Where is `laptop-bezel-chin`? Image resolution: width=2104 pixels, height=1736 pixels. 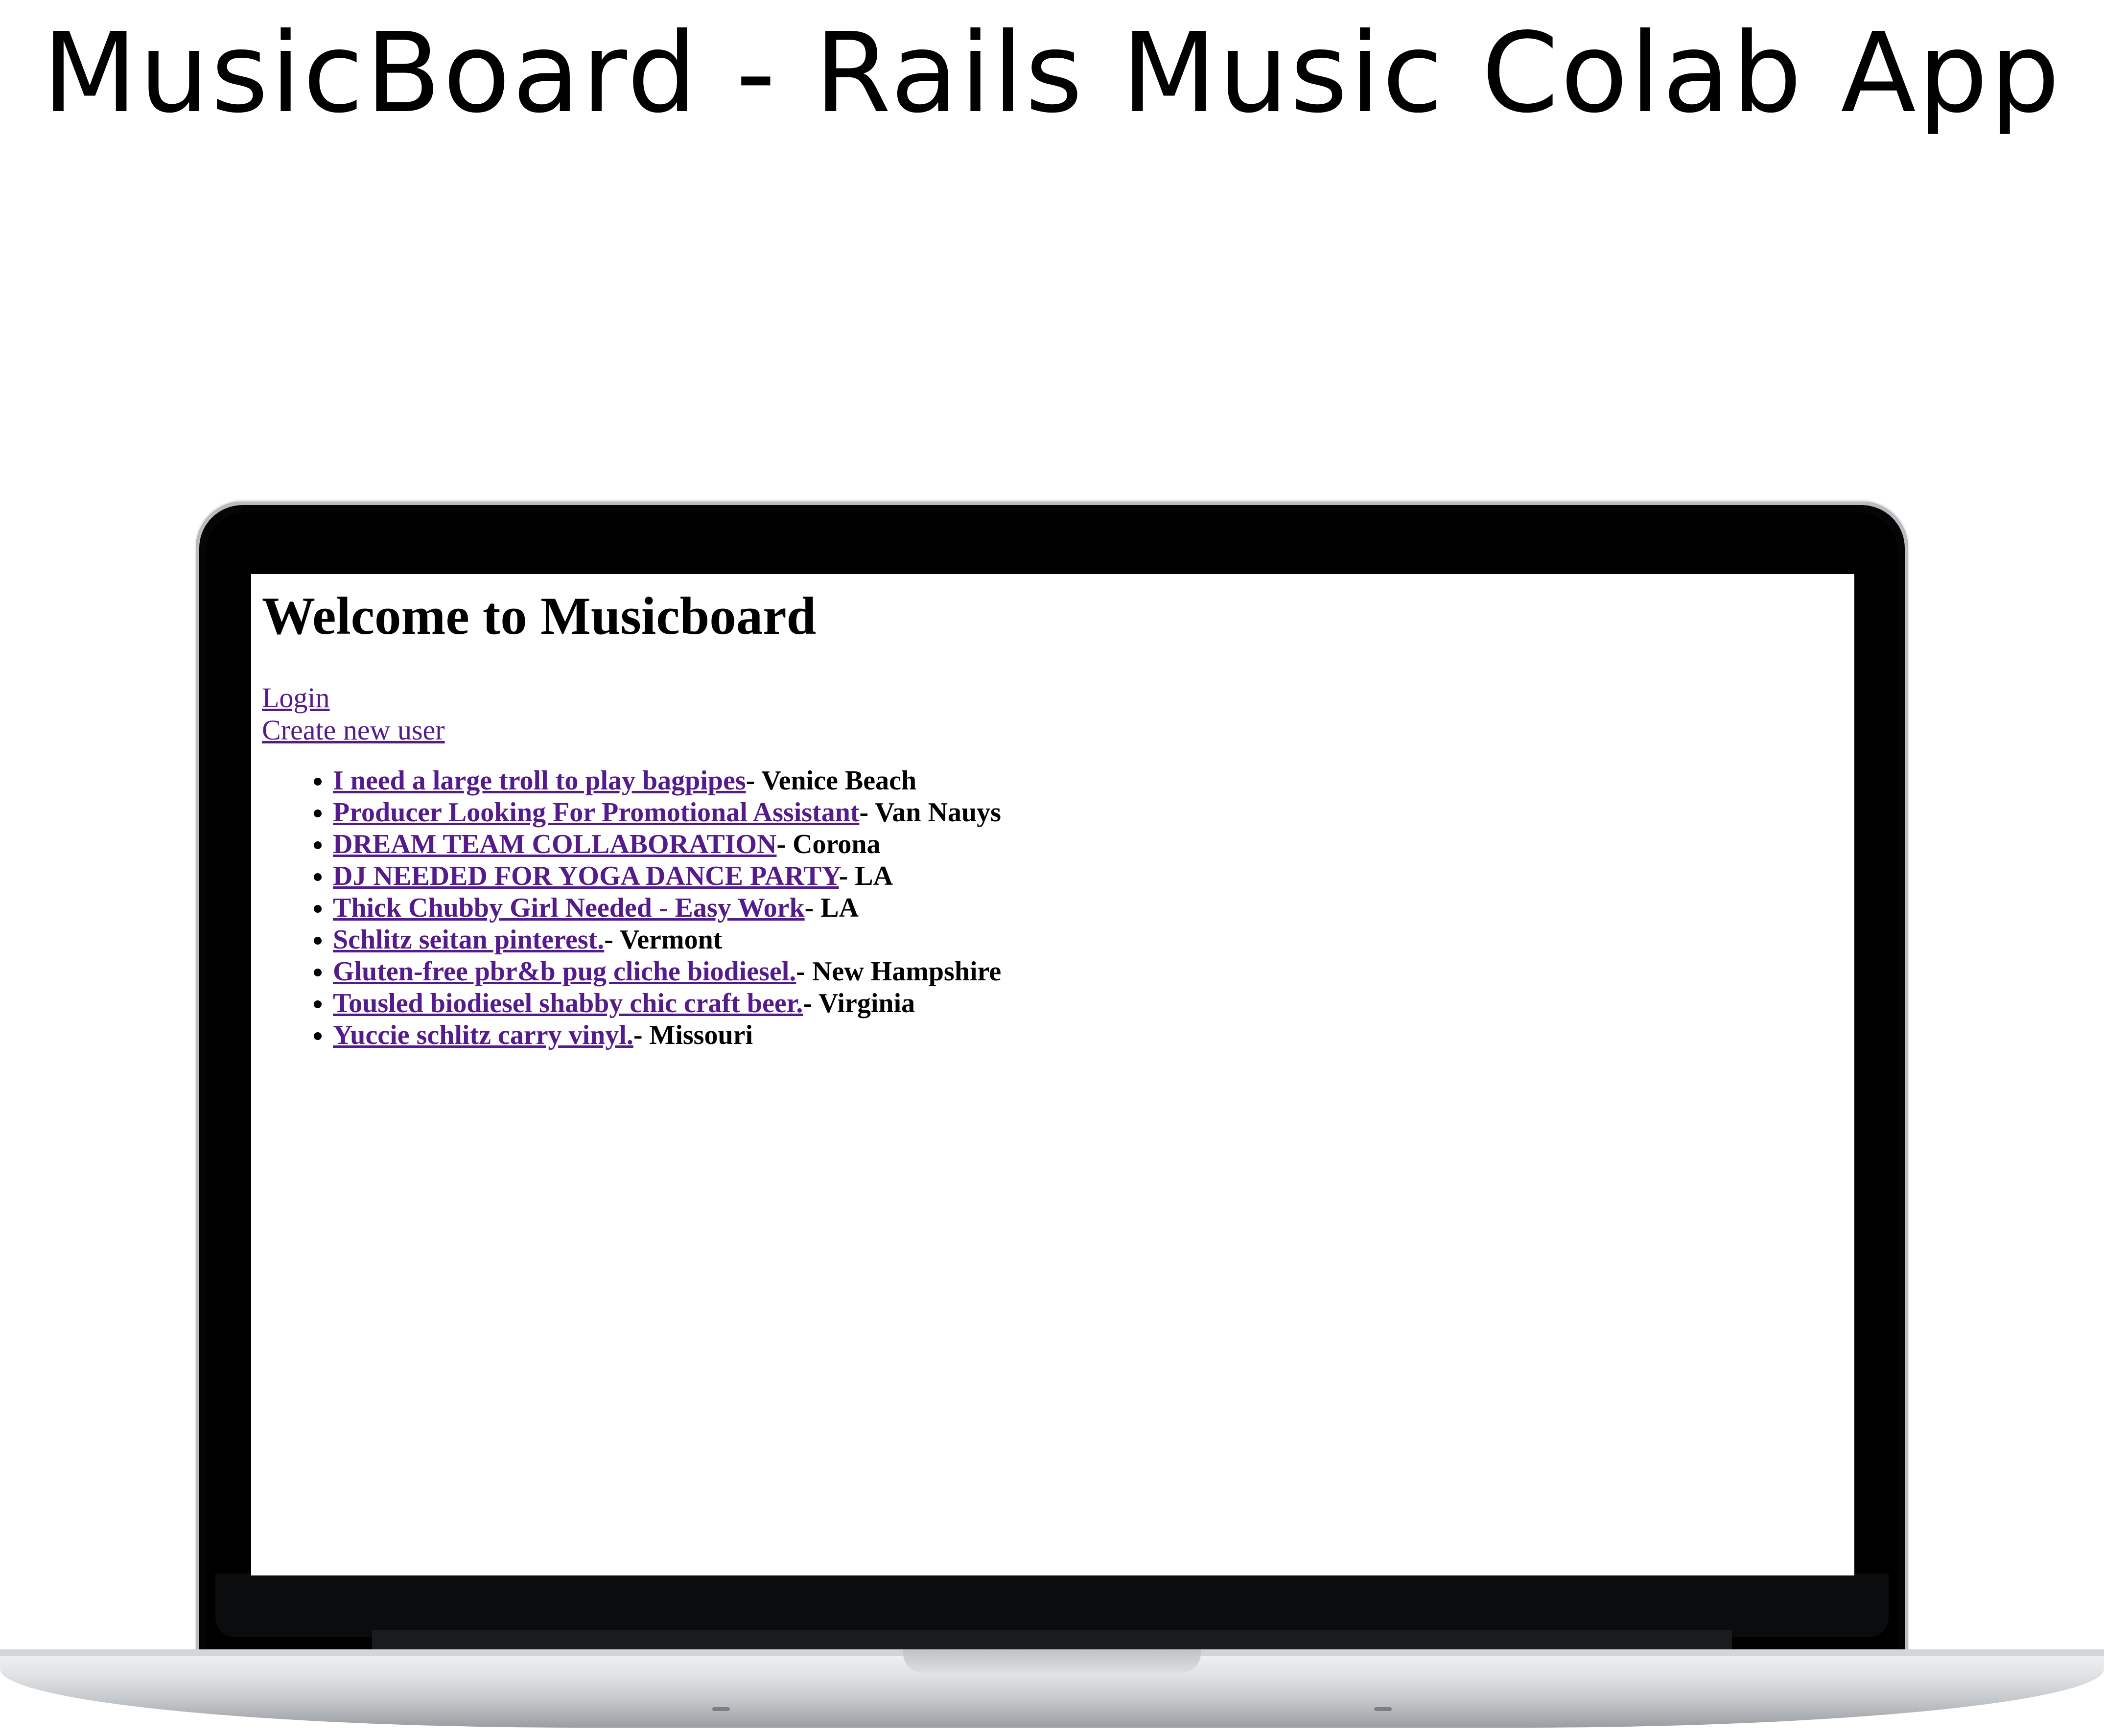
laptop-bezel-chin is located at coordinates (1052, 1605).